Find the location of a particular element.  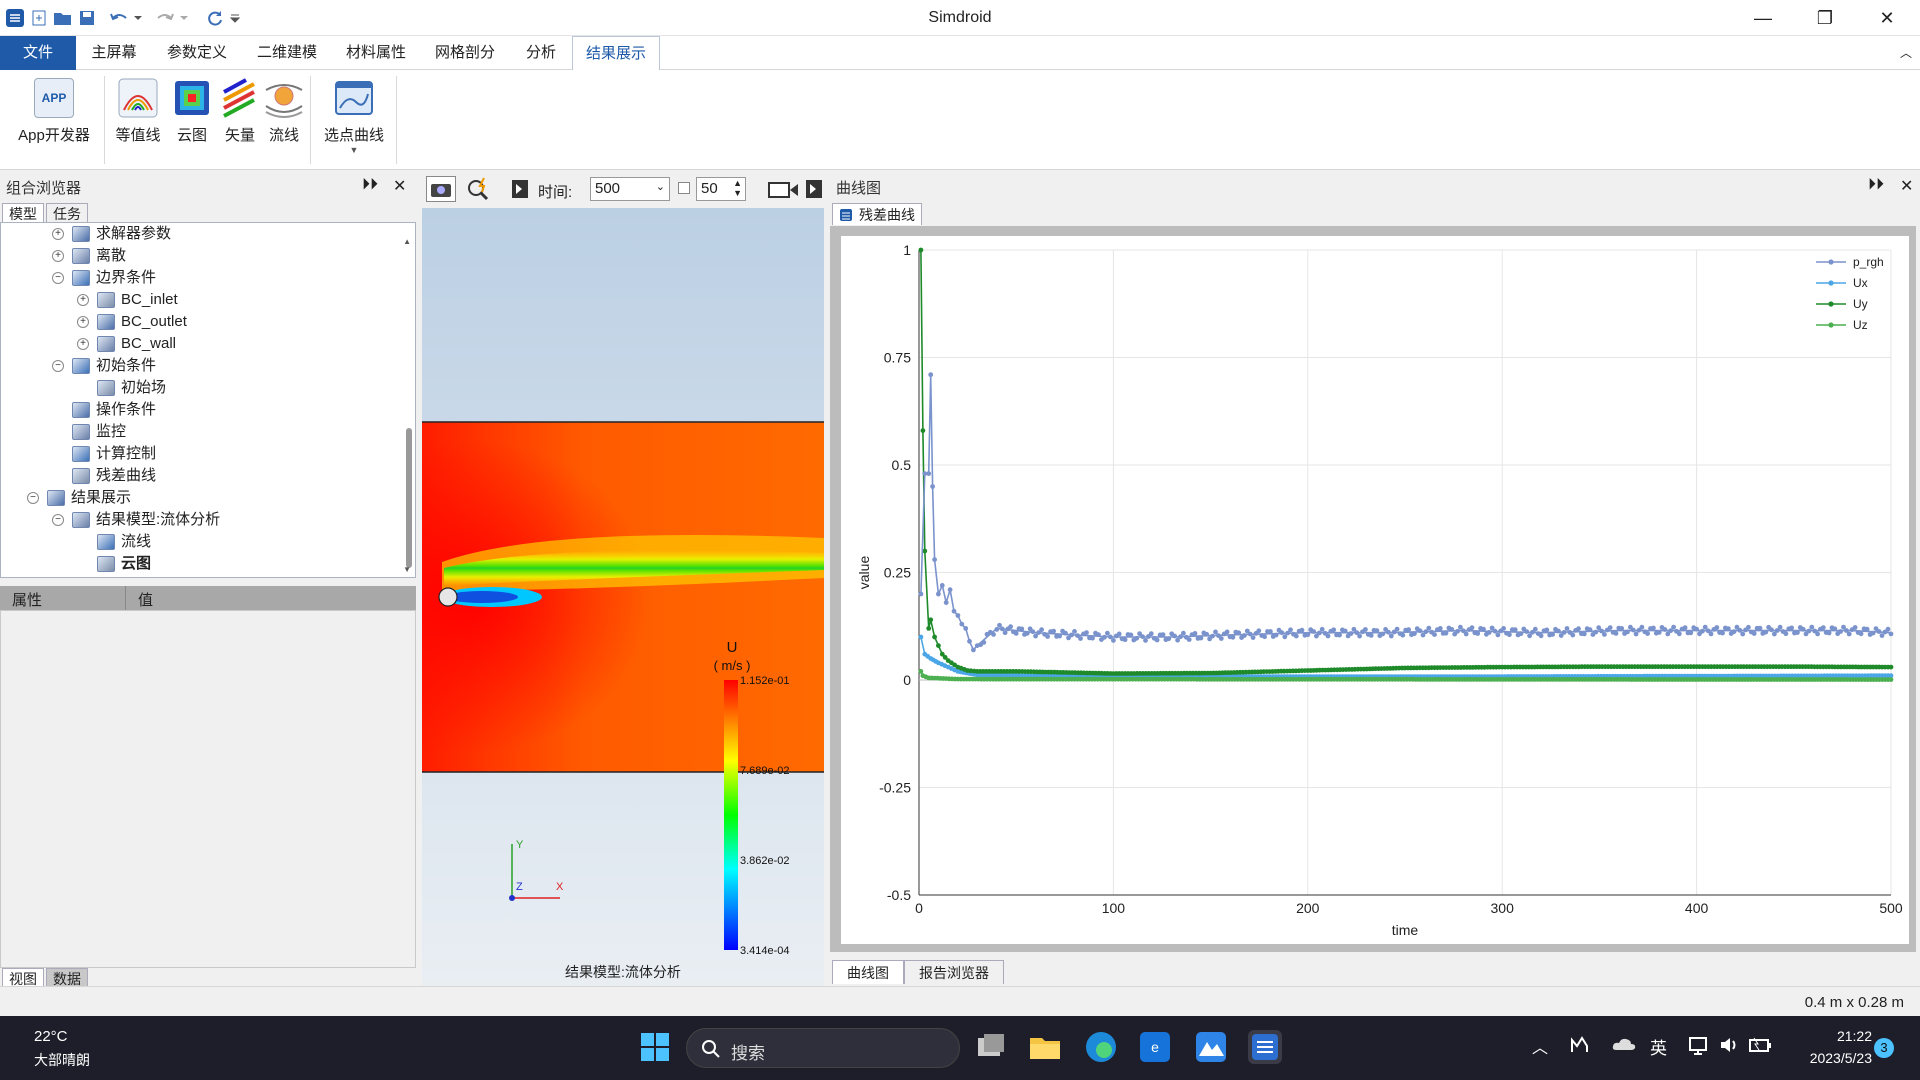

input-language-indicator: 英 is located at coordinates (1658, 1046).